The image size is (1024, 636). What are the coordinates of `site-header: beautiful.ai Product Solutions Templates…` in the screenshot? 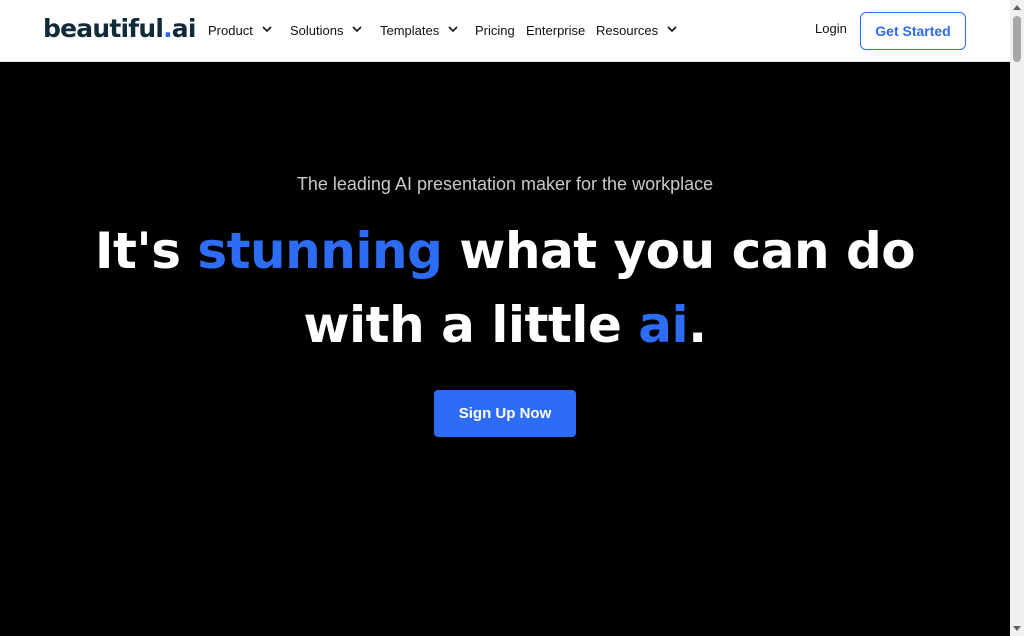 It's located at (505, 31).